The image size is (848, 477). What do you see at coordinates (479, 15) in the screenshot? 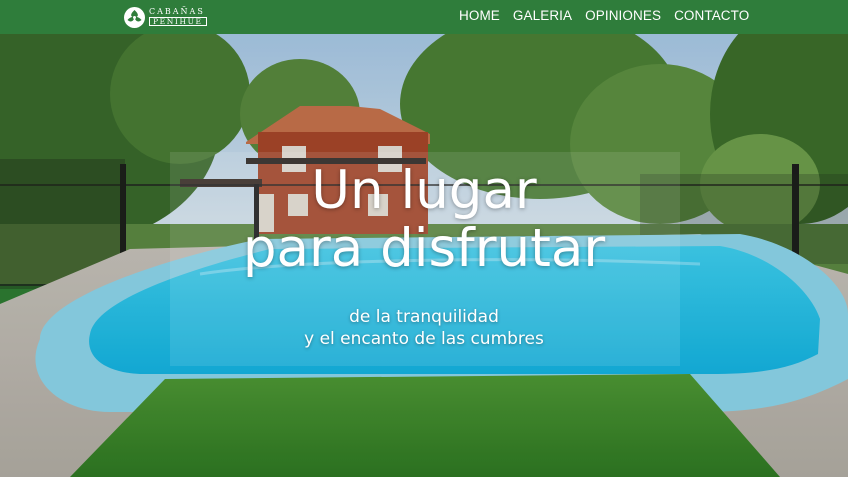
I see `nav-home: HOME` at bounding box center [479, 15].